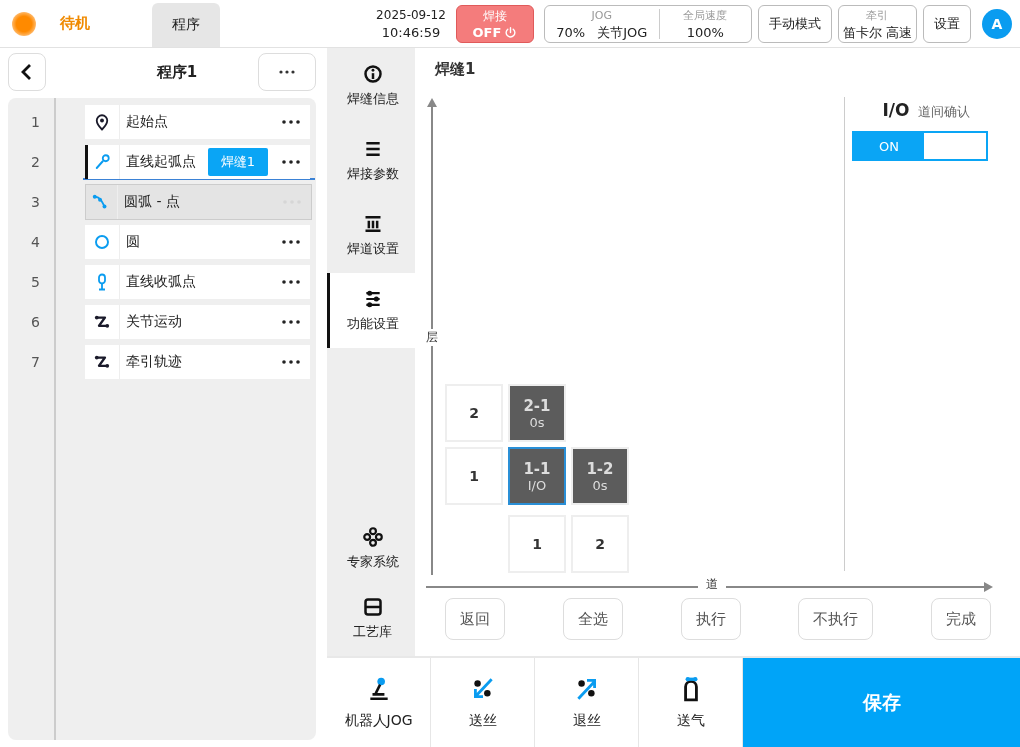 This screenshot has width=1020, height=747. I want to click on program-step: 起始点, so click(197, 122).